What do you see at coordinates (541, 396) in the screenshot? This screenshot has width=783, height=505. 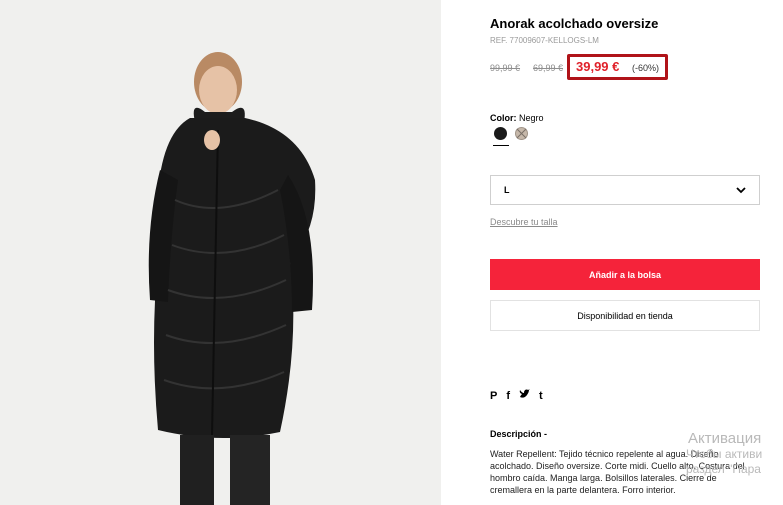 I see `tumblr-icon: t` at bounding box center [541, 396].